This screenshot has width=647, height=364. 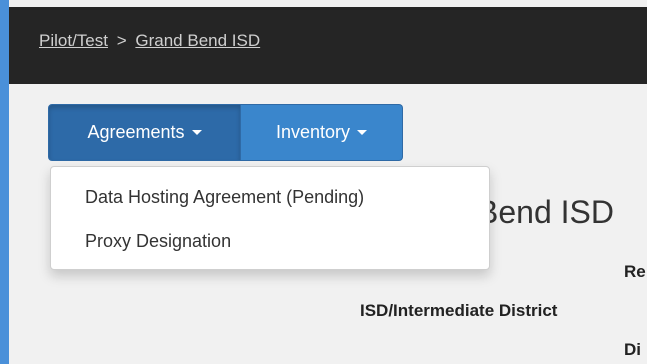 I want to click on menu-item-proxy-designation: Proxy Designation, so click(x=158, y=241).